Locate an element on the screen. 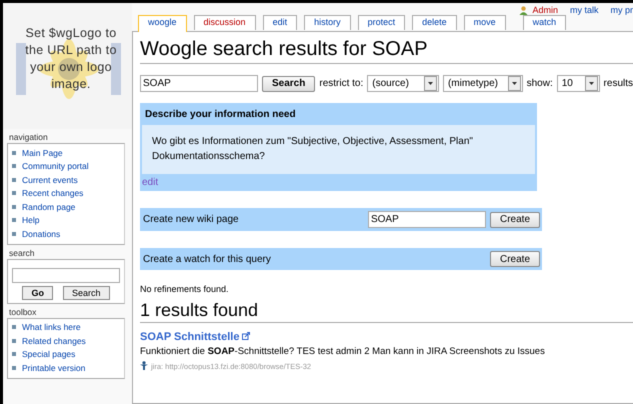 Image resolution: width=633 pixels, height=404 pixels. tab: move is located at coordinates (485, 22).